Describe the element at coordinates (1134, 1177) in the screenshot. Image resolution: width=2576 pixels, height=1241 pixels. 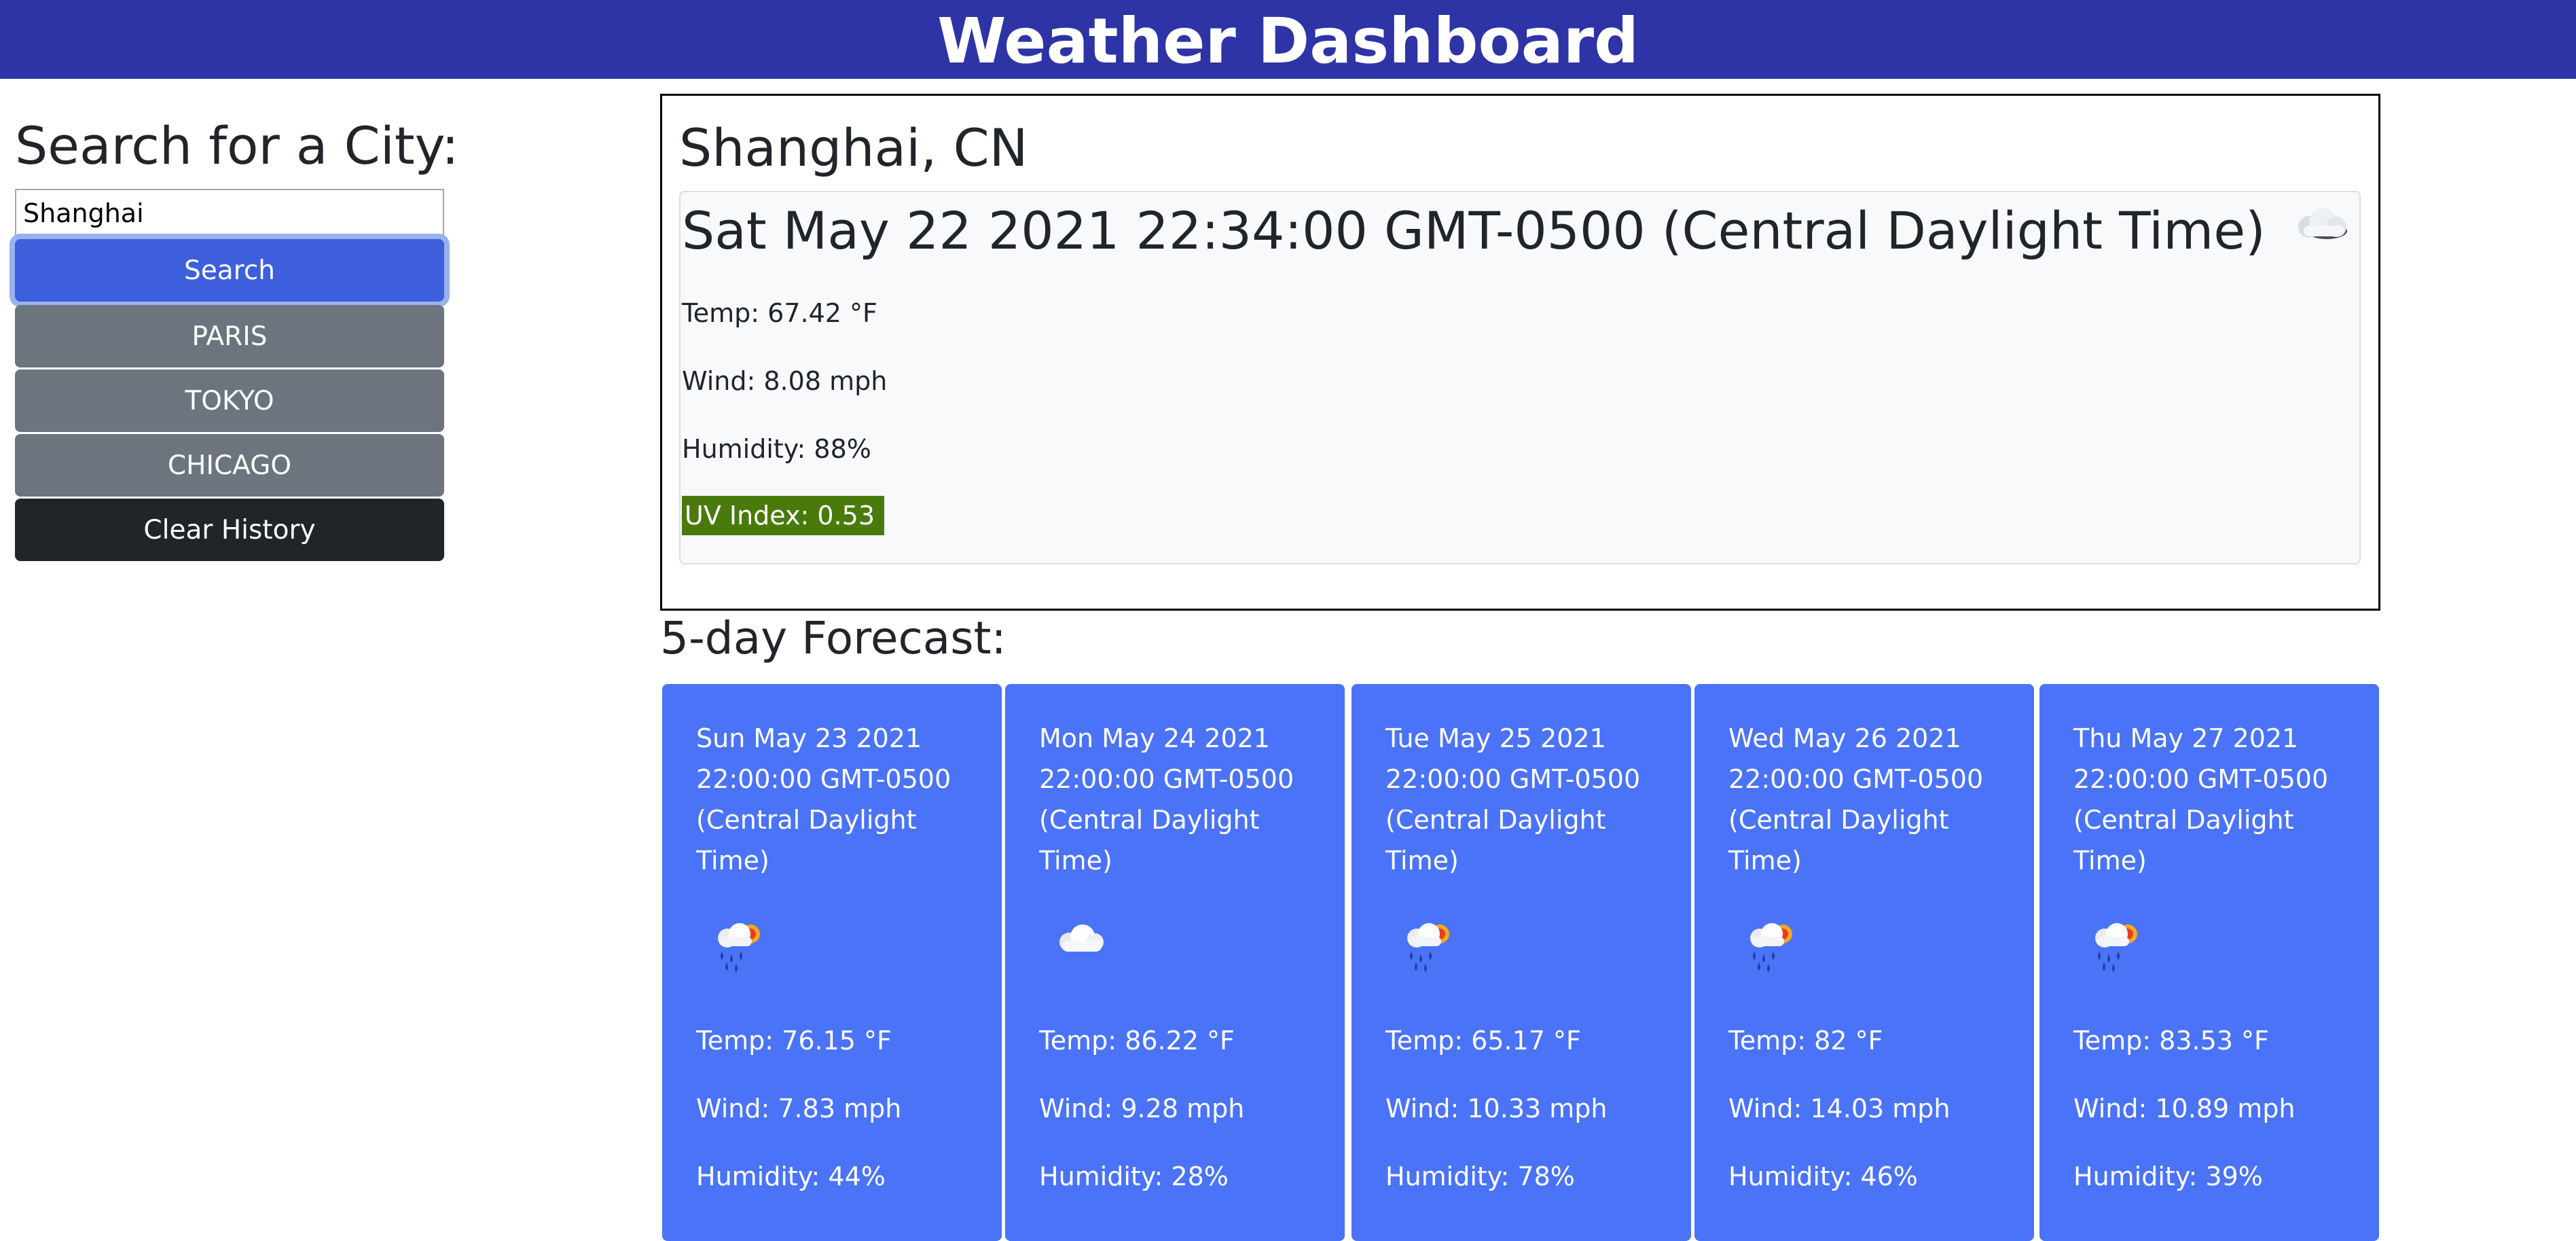
I see `forecast-humidity: Humidity: 28%` at that location.